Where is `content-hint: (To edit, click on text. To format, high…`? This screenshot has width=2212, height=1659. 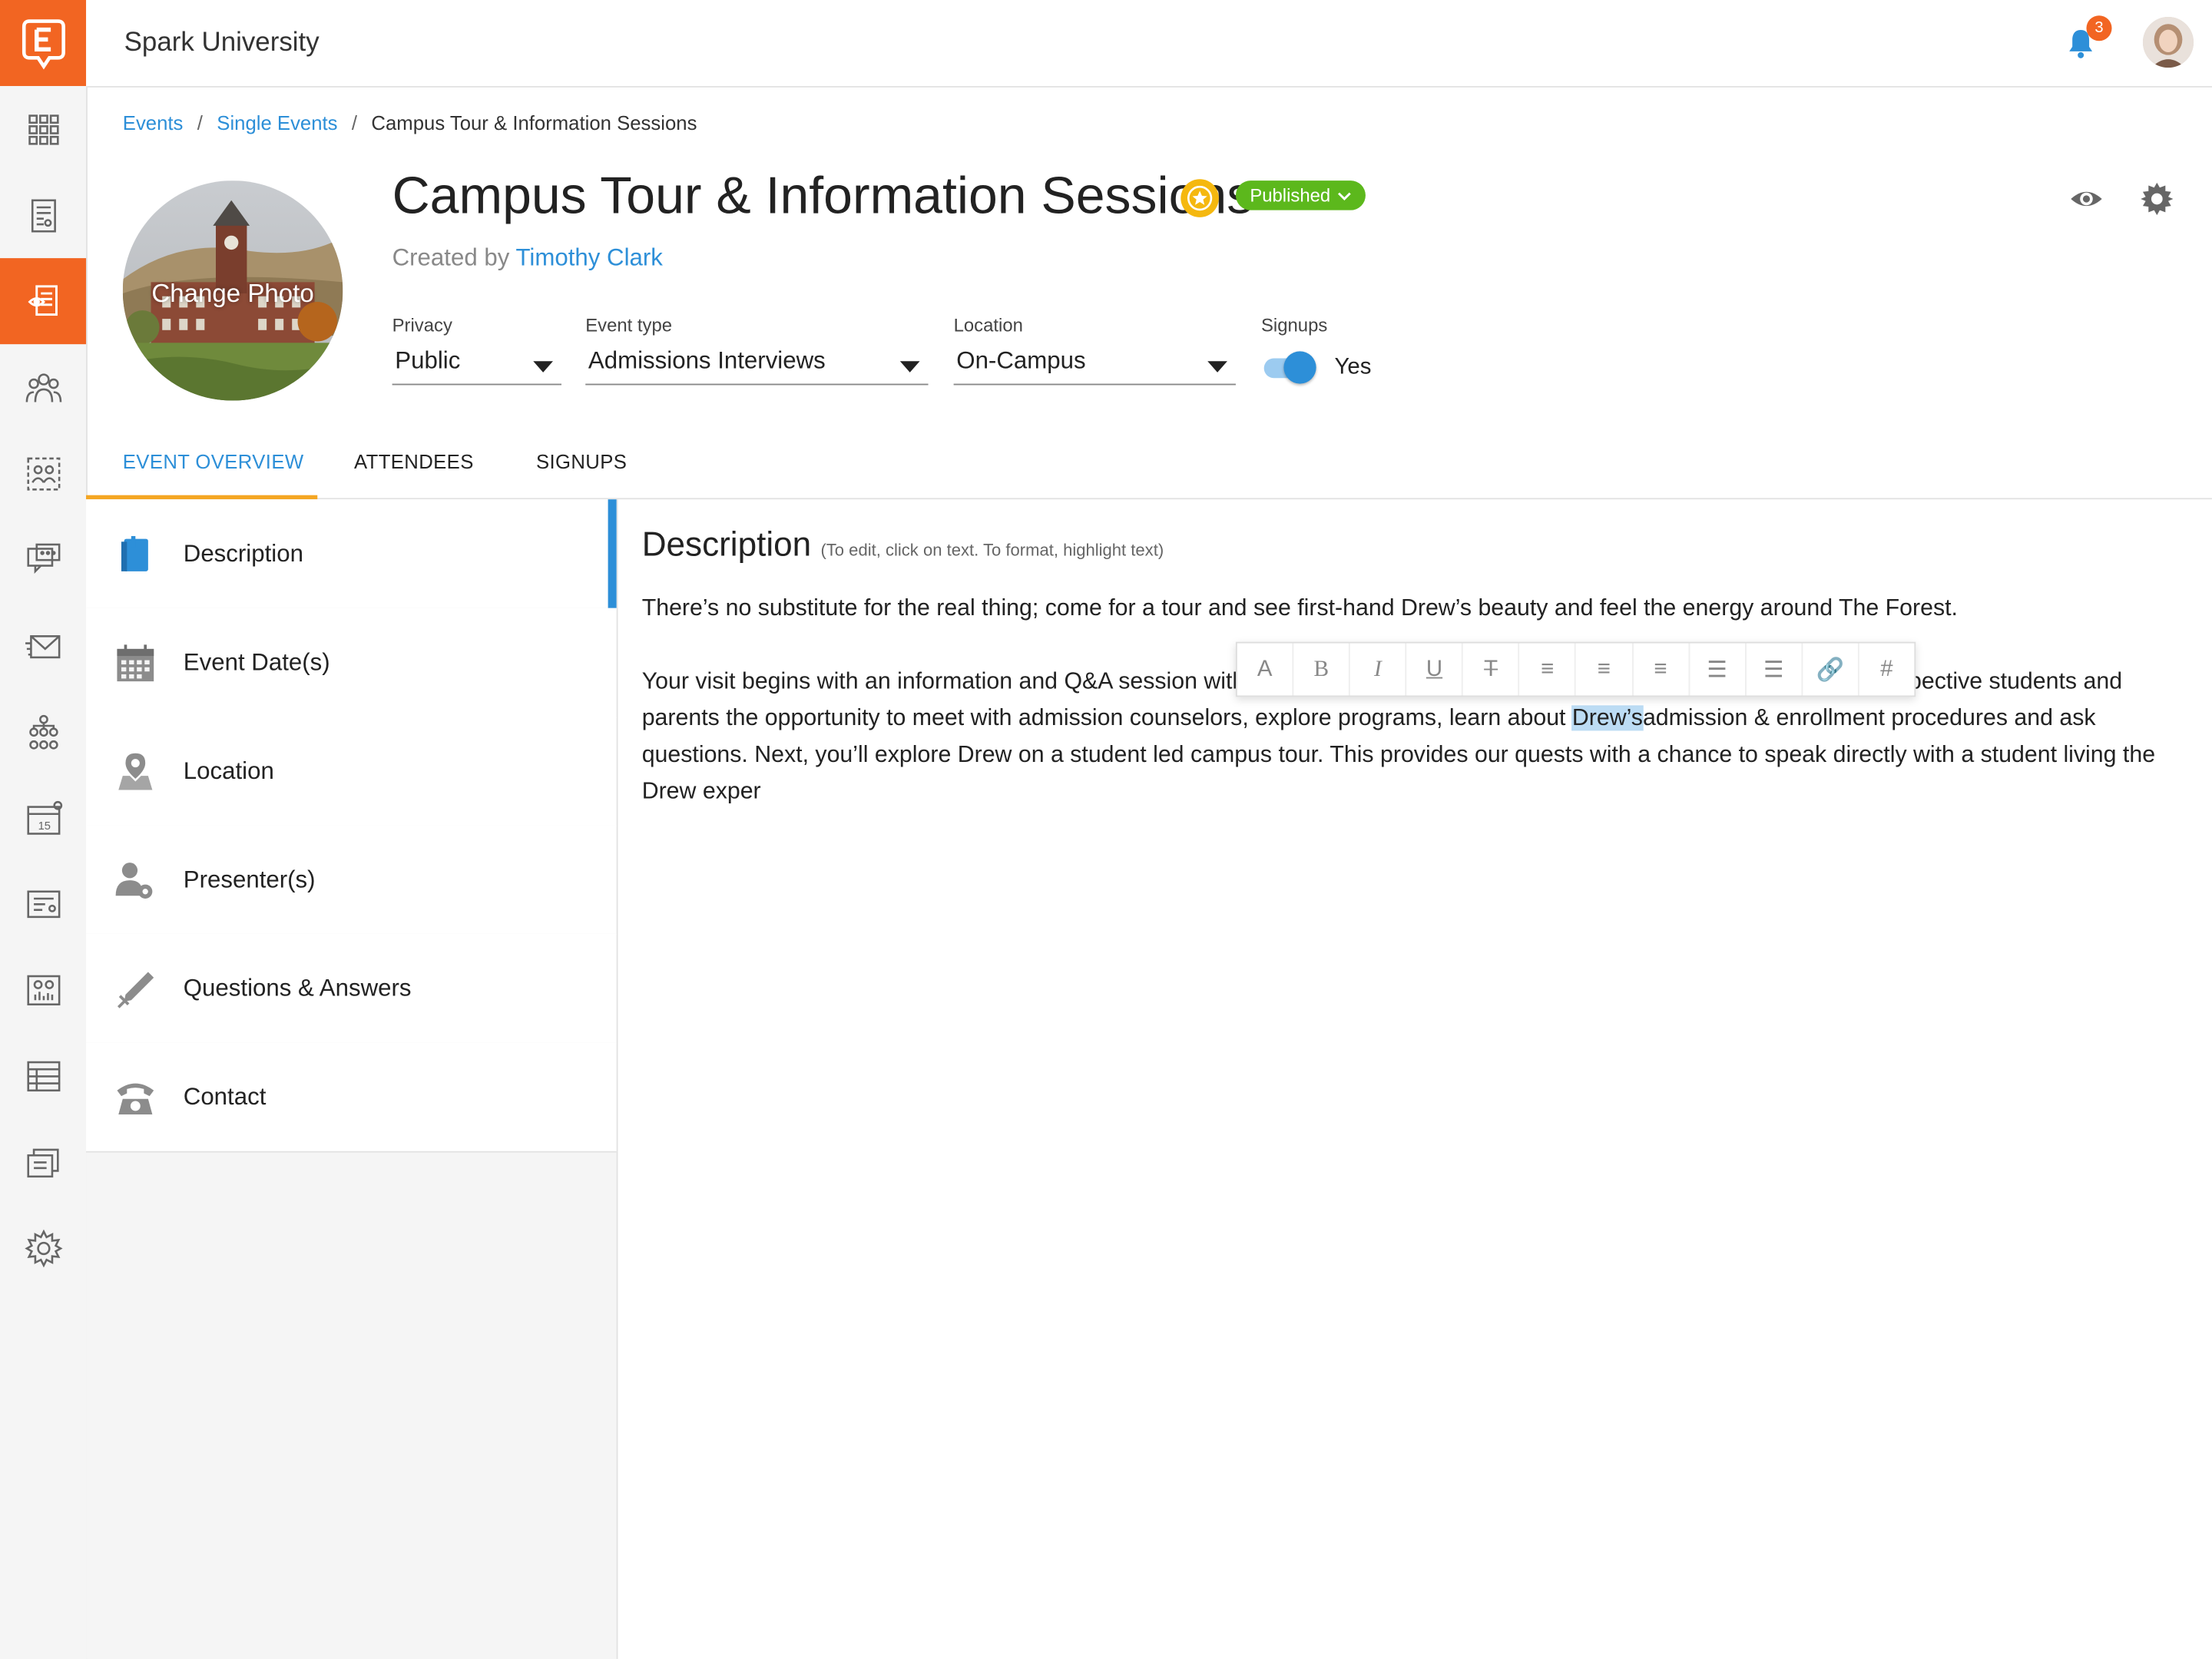
content-hint: (To edit, click on text. To format, high… is located at coordinates (992, 550).